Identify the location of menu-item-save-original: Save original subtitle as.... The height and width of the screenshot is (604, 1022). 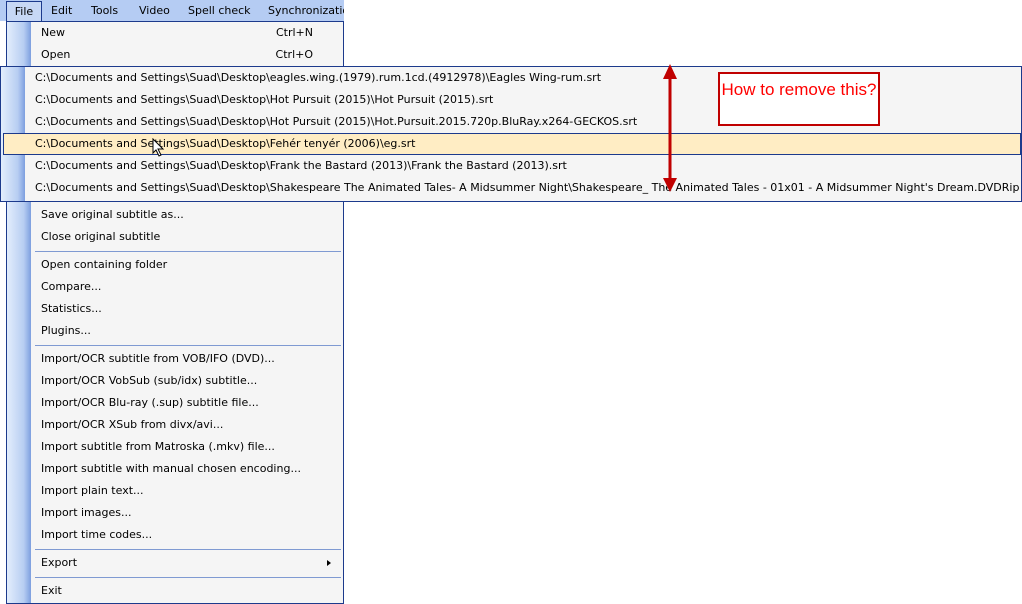
(189, 215).